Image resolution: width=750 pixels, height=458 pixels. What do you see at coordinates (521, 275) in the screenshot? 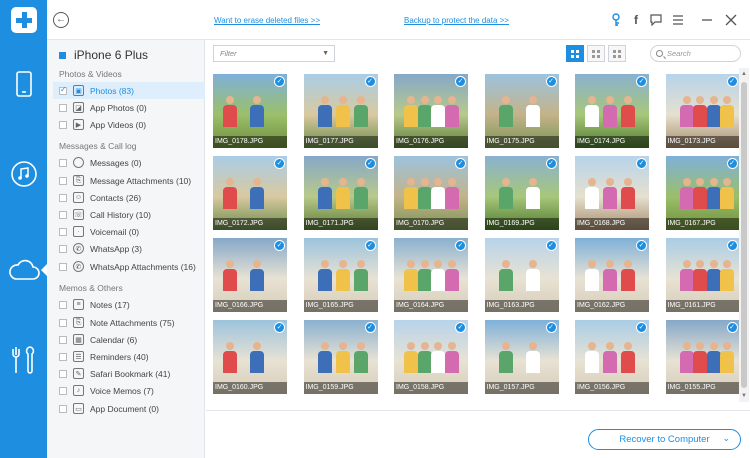
I see `photo-thumbnail: IMG_0163.JPG ✓` at bounding box center [521, 275].